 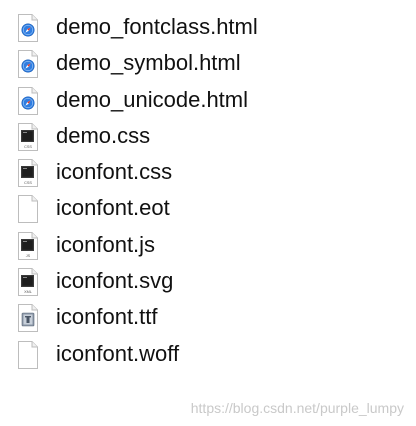 I want to click on file-name: iconfont.js, so click(x=106, y=244).